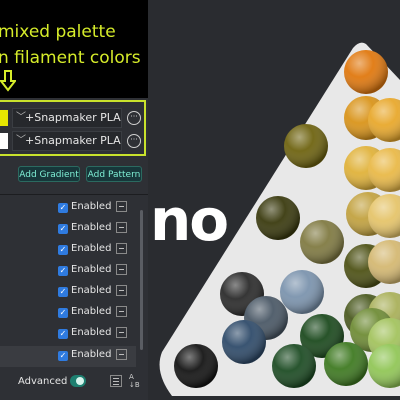 Image resolution: width=400 pixels, height=400 pixels. What do you see at coordinates (116, 381) in the screenshot?
I see `list-view-icon` at bounding box center [116, 381].